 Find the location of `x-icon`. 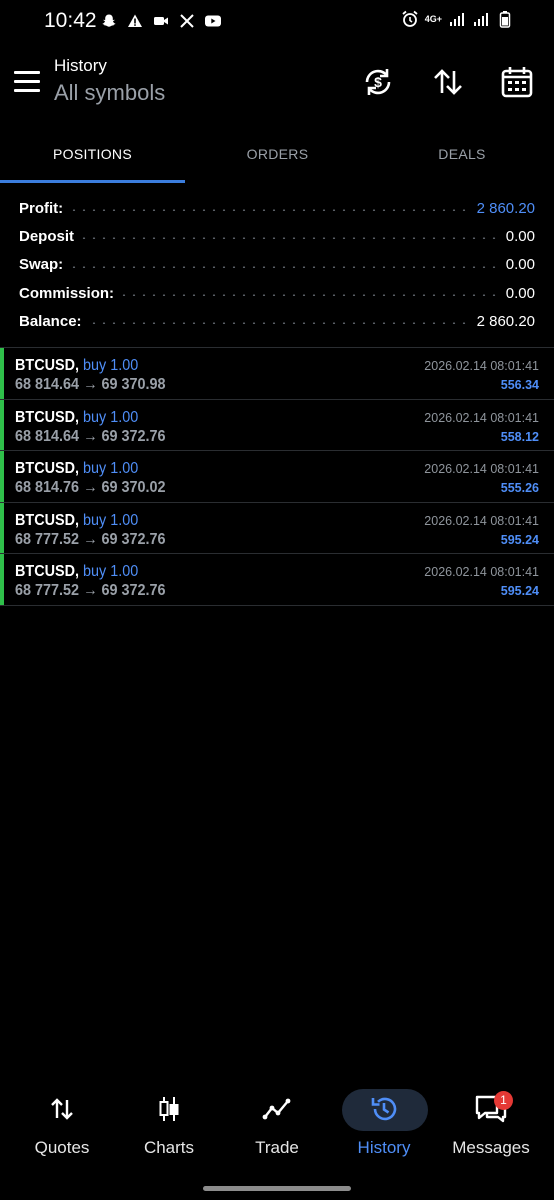

x-icon is located at coordinates (187, 21).